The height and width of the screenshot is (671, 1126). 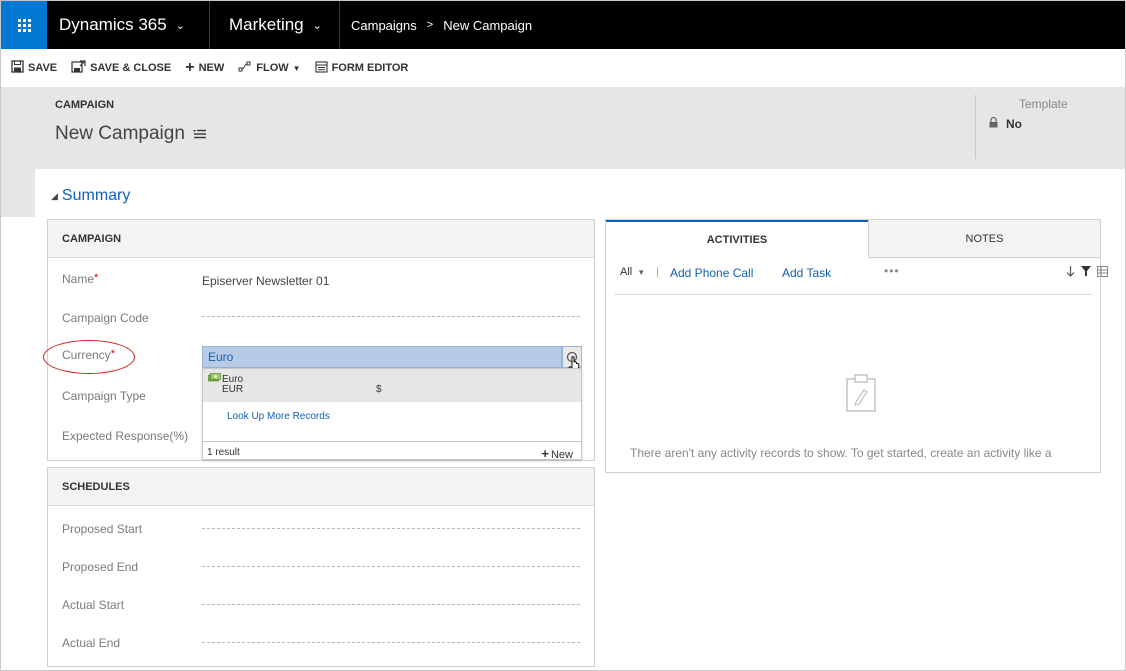 What do you see at coordinates (91, 643) in the screenshot?
I see `actual-end-label: Actual End` at bounding box center [91, 643].